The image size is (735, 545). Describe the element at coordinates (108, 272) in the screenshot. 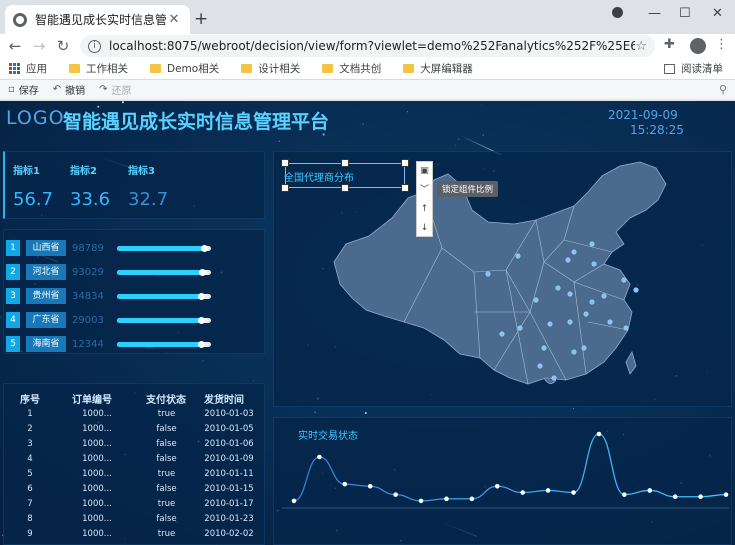

I see `ranking-row: 2 河北省 93029` at that location.